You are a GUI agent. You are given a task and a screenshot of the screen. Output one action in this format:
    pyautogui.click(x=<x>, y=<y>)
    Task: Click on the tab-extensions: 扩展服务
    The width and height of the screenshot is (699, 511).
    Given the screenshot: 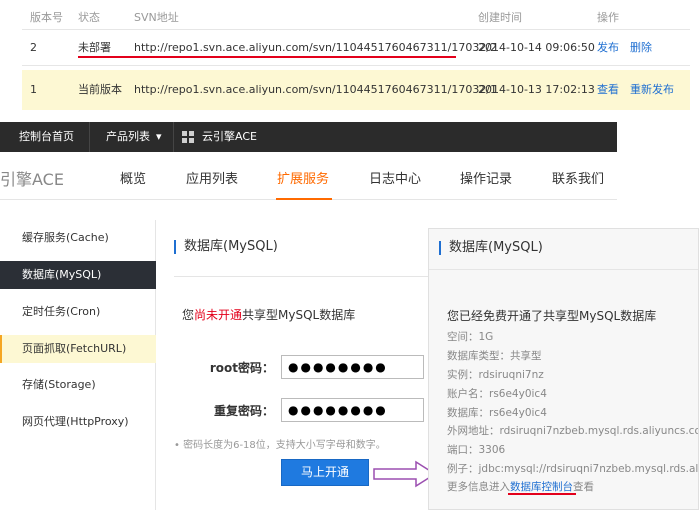 What is the action you would take?
    pyautogui.click(x=303, y=177)
    